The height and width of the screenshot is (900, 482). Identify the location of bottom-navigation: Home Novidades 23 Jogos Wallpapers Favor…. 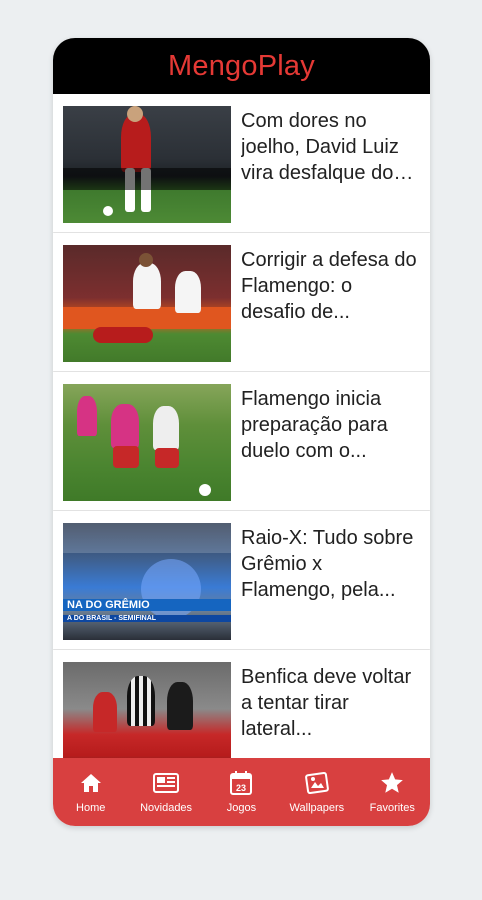
(241, 792).